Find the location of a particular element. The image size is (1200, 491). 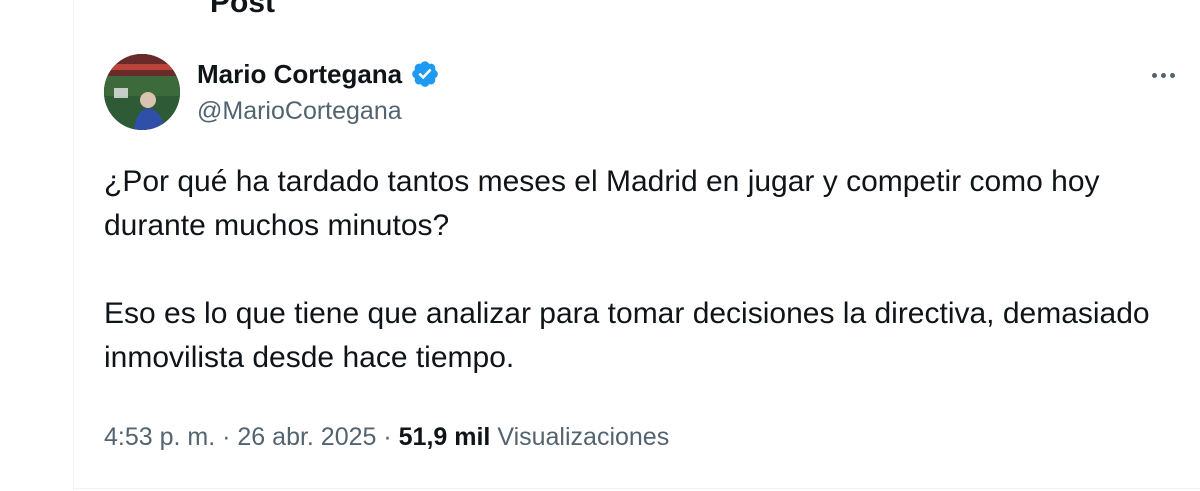

author-handle: @MarioCortegana is located at coordinates (299, 111).